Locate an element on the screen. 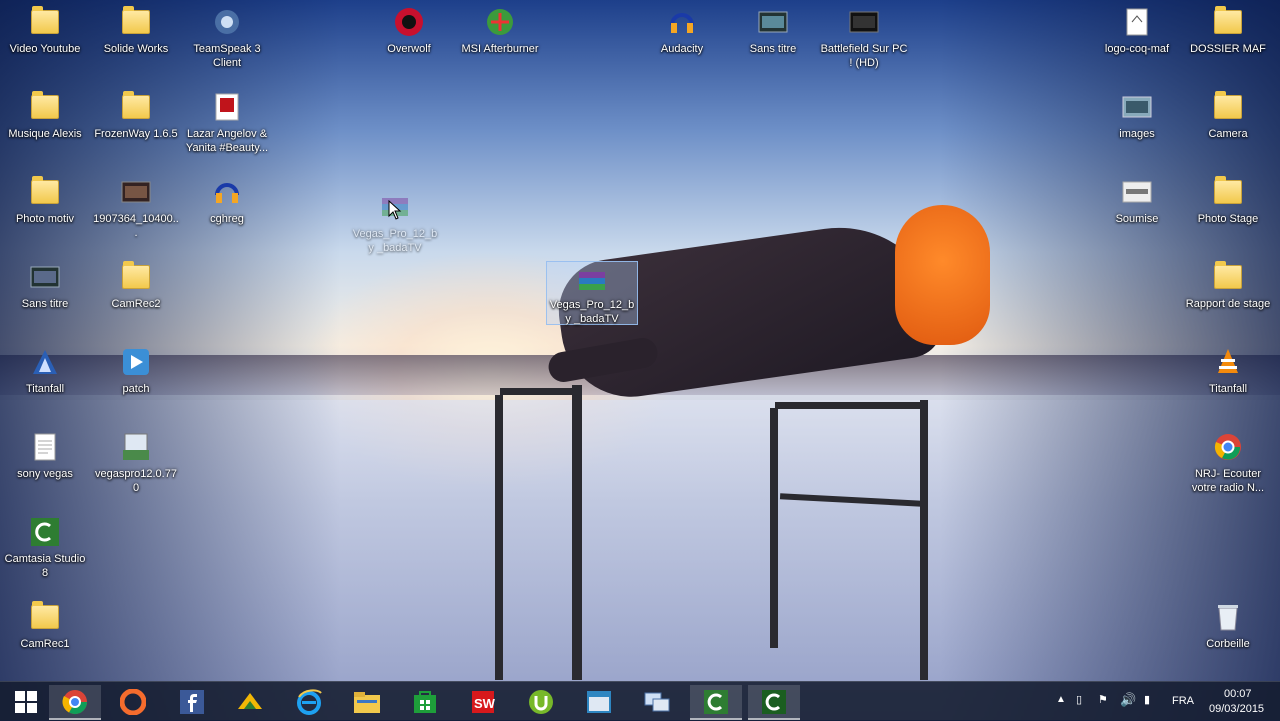 Image resolution: width=1280 pixels, height=721 pixels. start-button is located at coordinates (26, 701).